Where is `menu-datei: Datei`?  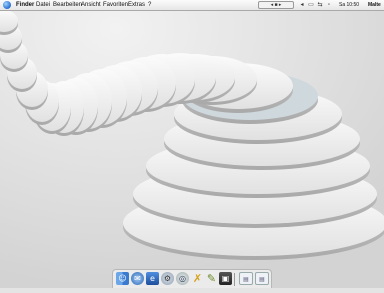
menu-datei: Datei is located at coordinates (43, 5).